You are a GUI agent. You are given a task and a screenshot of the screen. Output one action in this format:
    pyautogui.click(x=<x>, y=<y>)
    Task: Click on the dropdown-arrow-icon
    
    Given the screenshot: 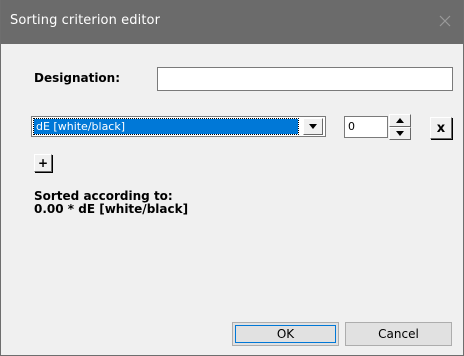 What is the action you would take?
    pyautogui.click(x=313, y=126)
    